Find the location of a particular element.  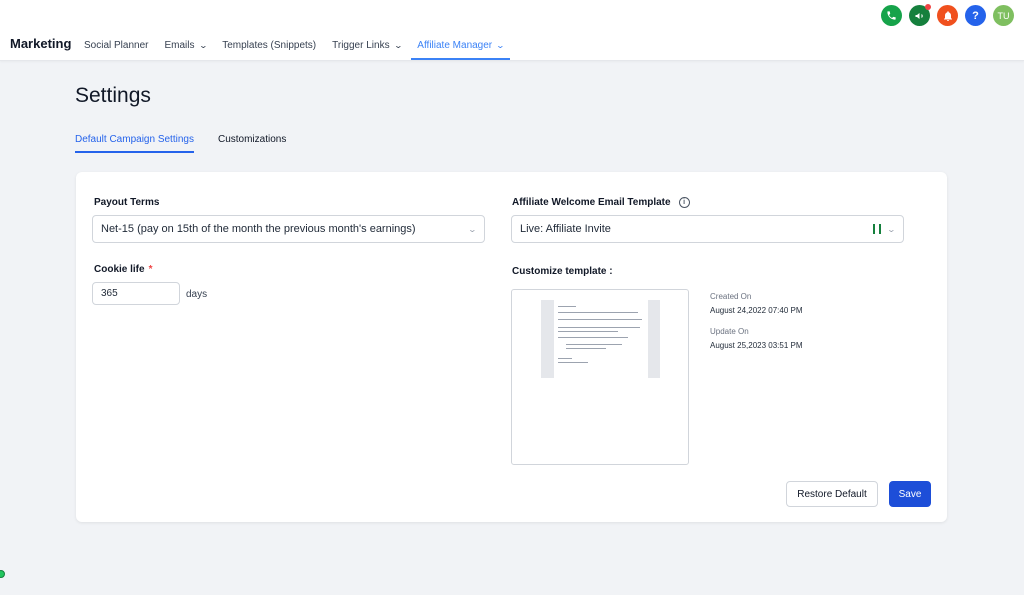

header-actions: ? TU is located at coordinates (947, 15).